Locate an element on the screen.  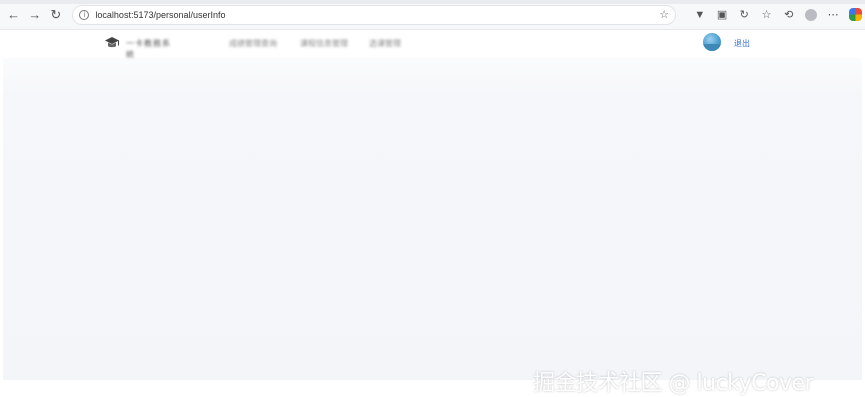
site-title: 一卡教務系統 is located at coordinates (152, 48).